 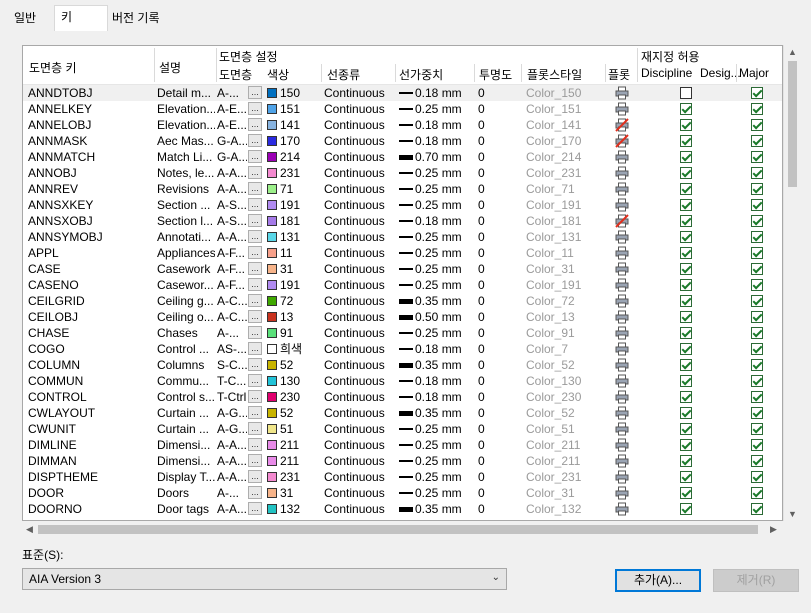 I want to click on color-value: 181, so click(x=300, y=221).